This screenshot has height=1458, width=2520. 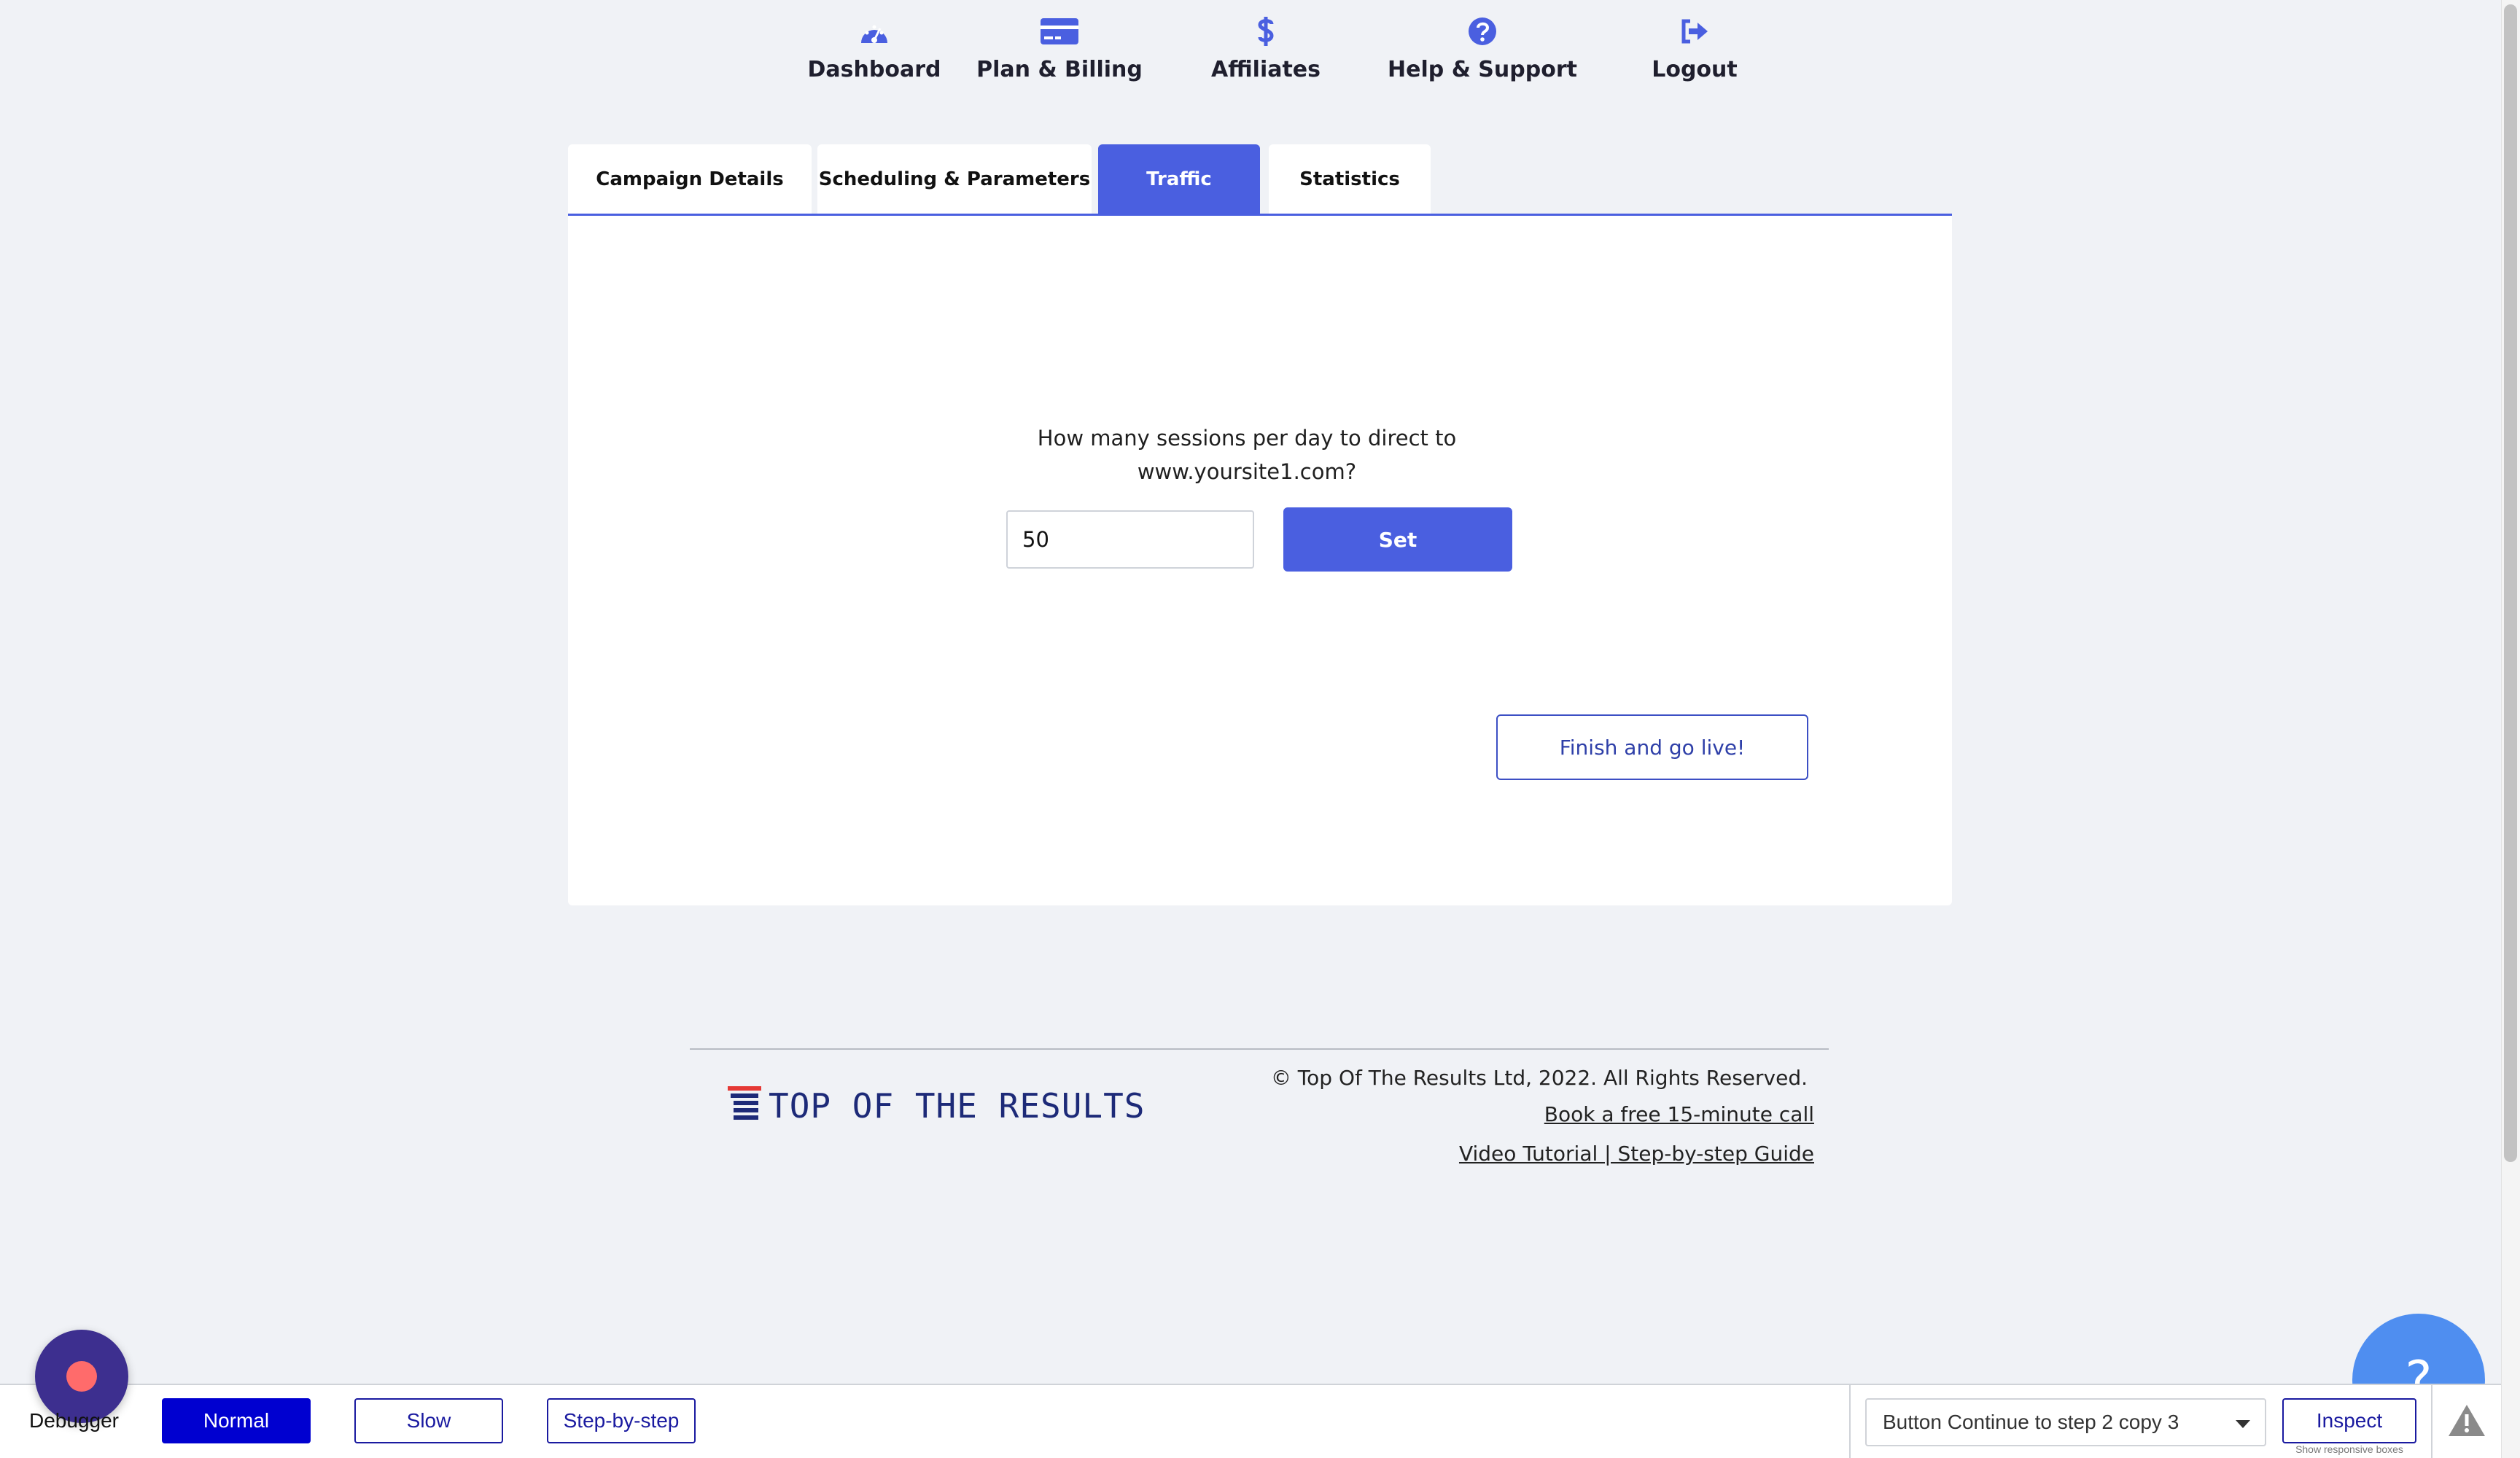 What do you see at coordinates (1397, 539) in the screenshot?
I see `set-button: Set` at bounding box center [1397, 539].